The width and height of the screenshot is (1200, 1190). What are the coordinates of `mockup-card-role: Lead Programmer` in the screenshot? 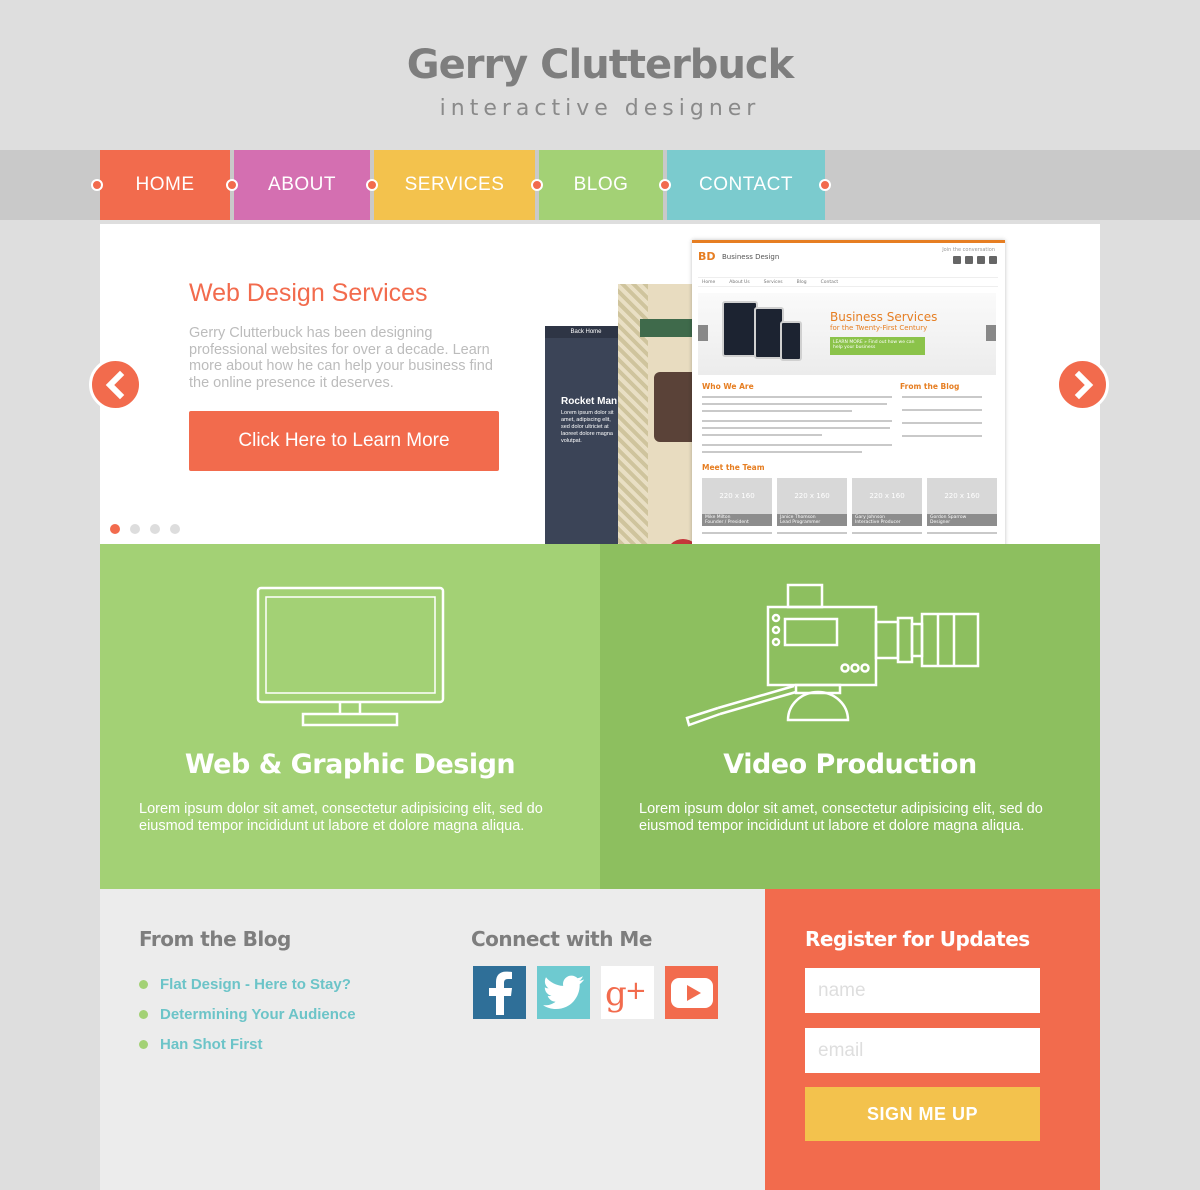 It's located at (800, 522).